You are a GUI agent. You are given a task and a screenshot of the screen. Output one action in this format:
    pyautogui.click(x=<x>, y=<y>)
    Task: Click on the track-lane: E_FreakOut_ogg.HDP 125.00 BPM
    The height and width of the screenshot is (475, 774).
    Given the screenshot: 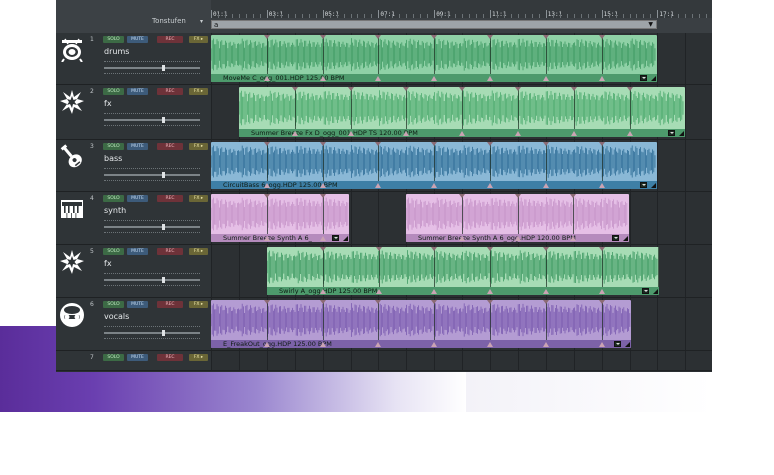 What is the action you would take?
    pyautogui.click(x=461, y=324)
    